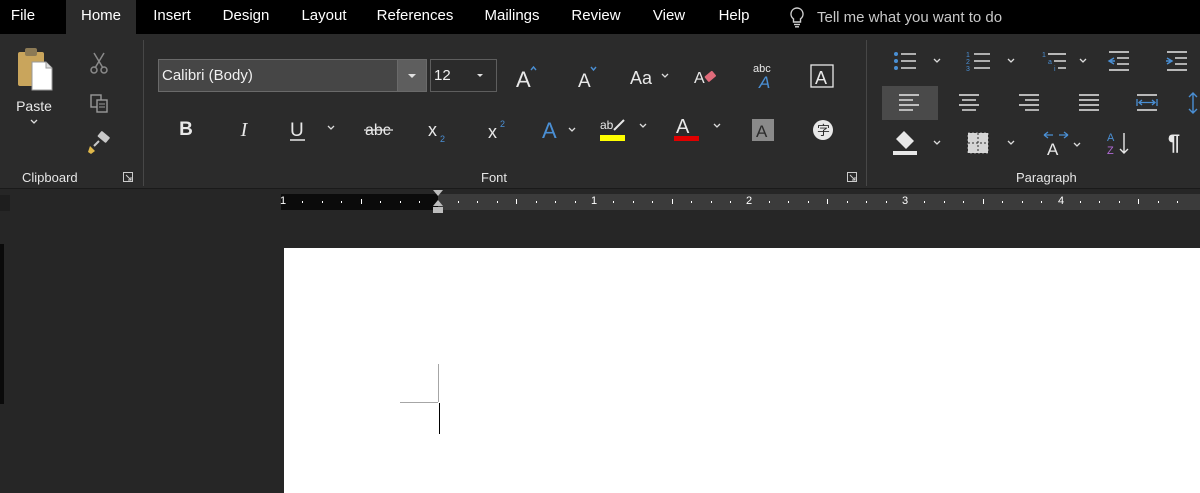 This screenshot has height=493, width=1200. I want to click on tab-mailings: Mailings, so click(512, 17).